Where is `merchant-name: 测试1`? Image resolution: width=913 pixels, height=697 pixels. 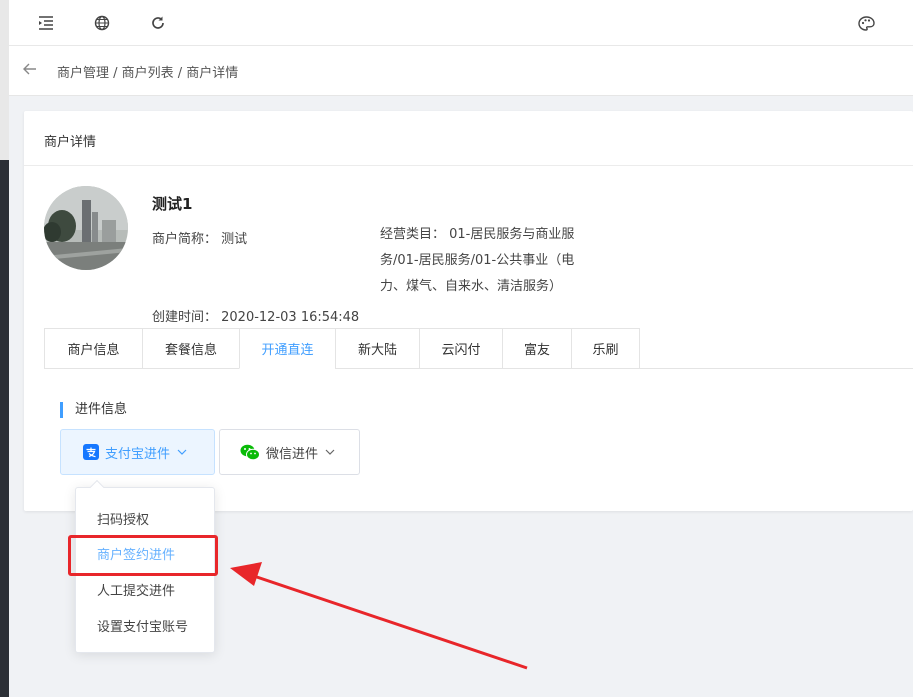 merchant-name: 测试1 is located at coordinates (172, 204).